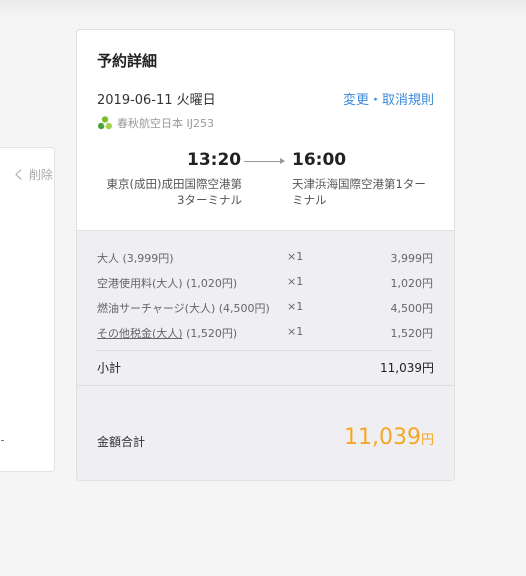 This screenshot has width=526, height=576. I want to click on fee-row: 空港使用料(大人) (1,020円) ×1 1,020円, so click(265, 283).